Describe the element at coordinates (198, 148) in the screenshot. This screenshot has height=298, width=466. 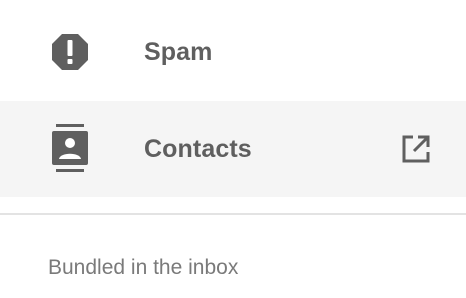
I see `nav-item-label: Contacts` at that location.